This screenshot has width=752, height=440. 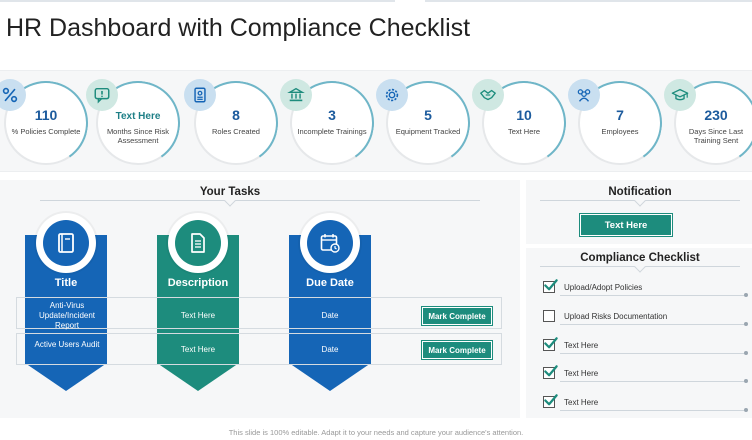 What do you see at coordinates (332, 115) in the screenshot?
I see `stat-value: 3` at bounding box center [332, 115].